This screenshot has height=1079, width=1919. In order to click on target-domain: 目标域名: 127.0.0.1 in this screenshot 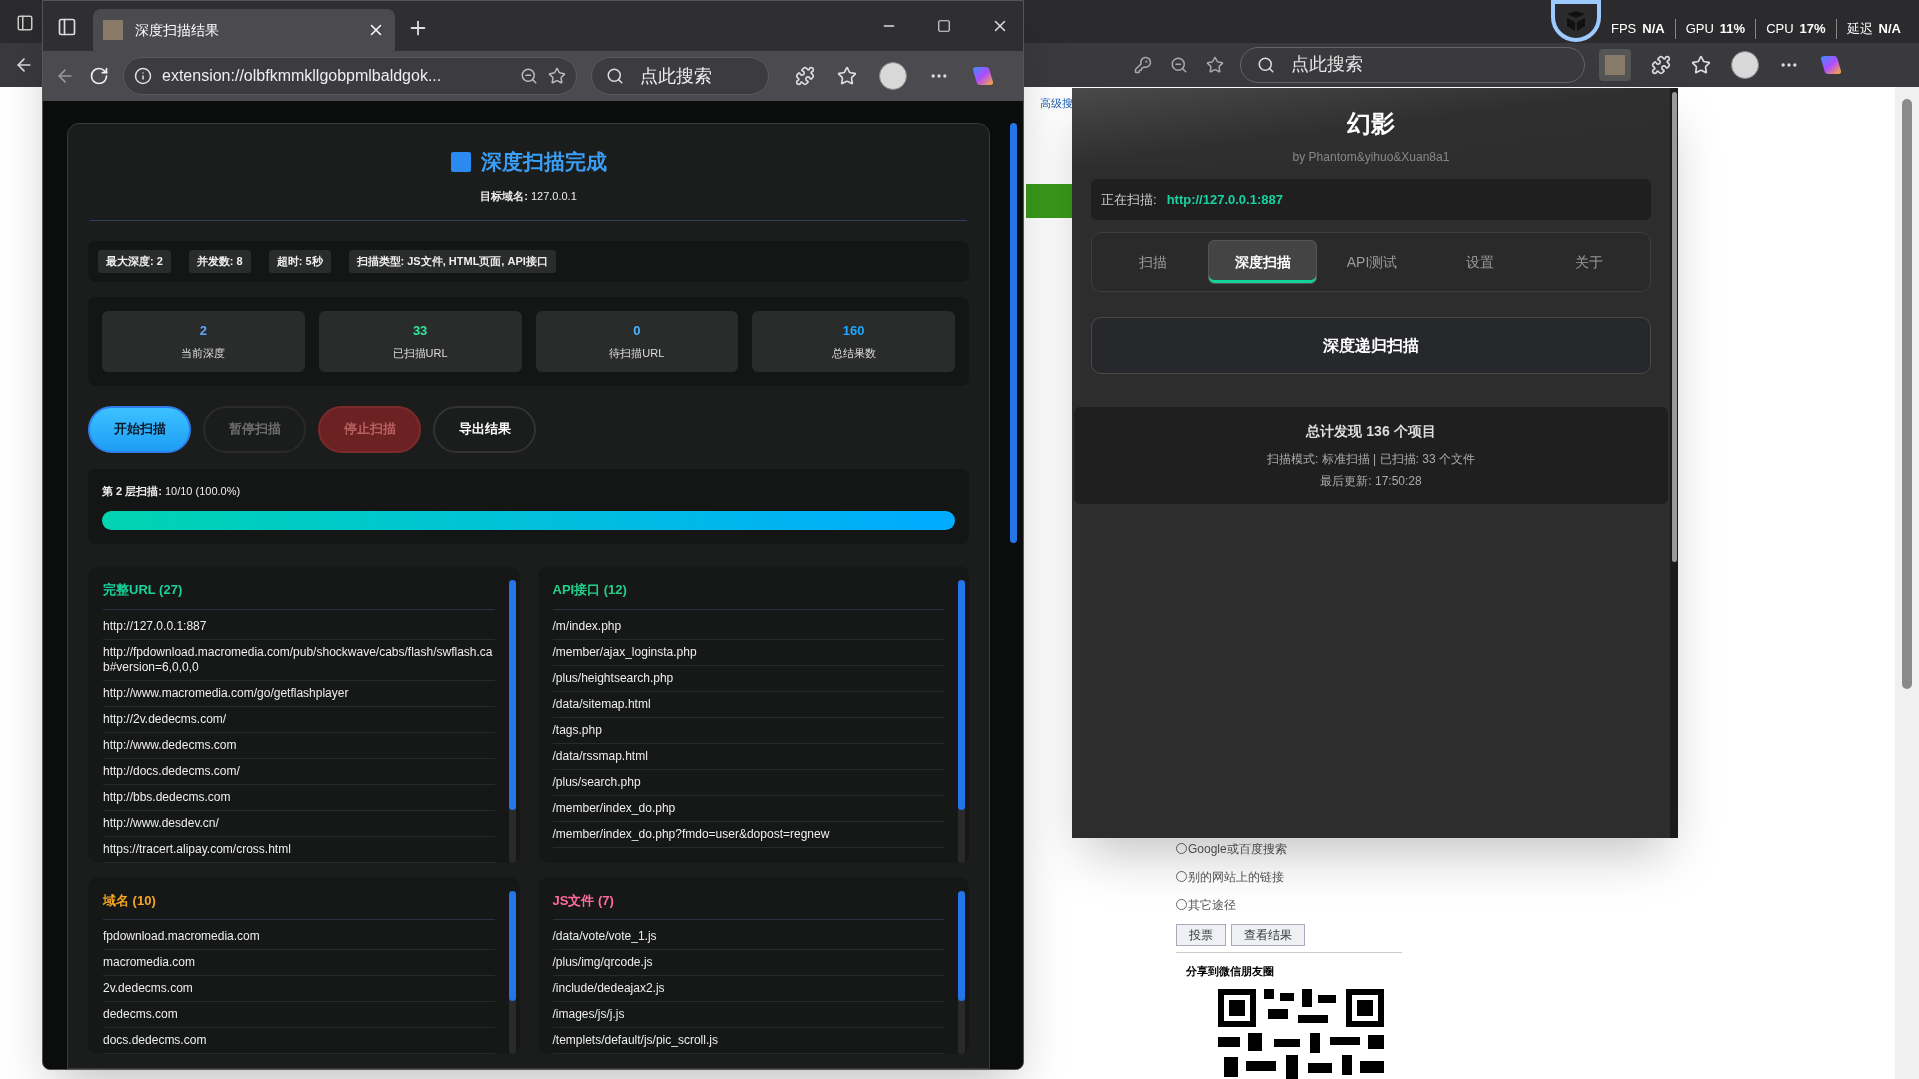, I will do `click(528, 196)`.